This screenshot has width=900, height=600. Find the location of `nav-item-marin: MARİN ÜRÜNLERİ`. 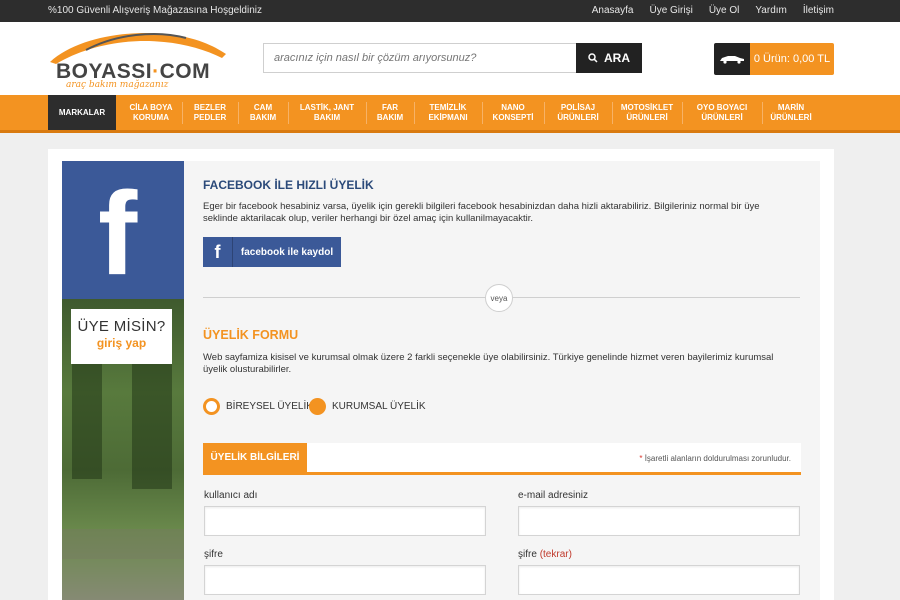

nav-item-marin: MARİN ÜRÜNLERİ is located at coordinates (791, 112).